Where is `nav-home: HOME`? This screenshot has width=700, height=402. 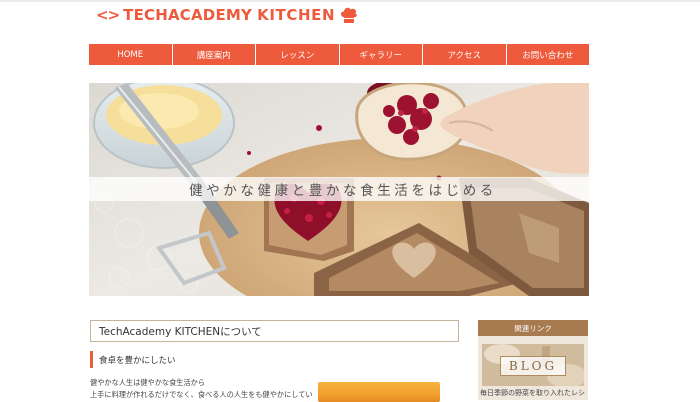
nav-home: HOME is located at coordinates (131, 54).